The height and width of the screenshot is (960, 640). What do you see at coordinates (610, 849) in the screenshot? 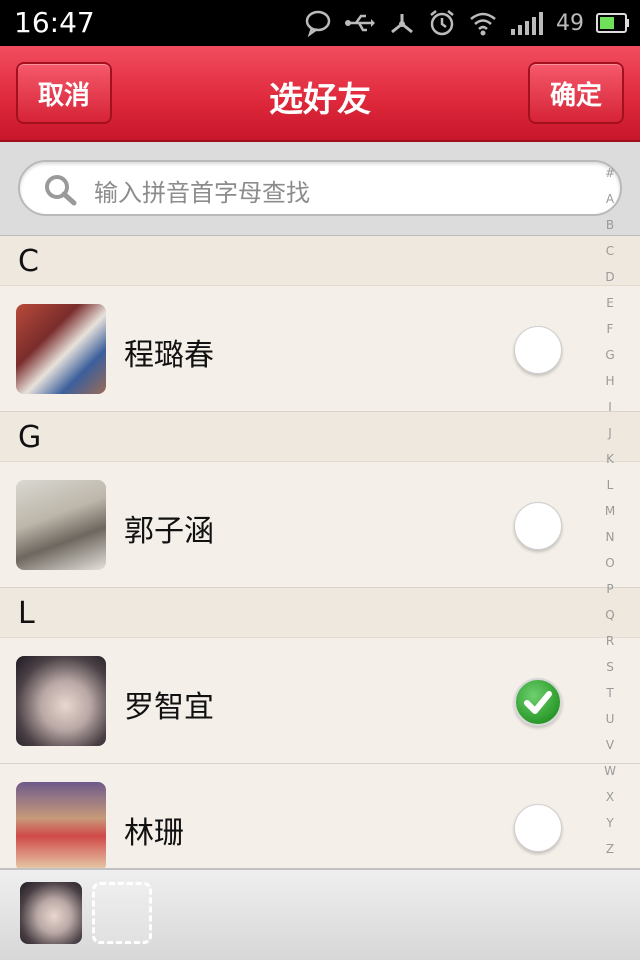
I see `index-letter: Z` at bounding box center [610, 849].